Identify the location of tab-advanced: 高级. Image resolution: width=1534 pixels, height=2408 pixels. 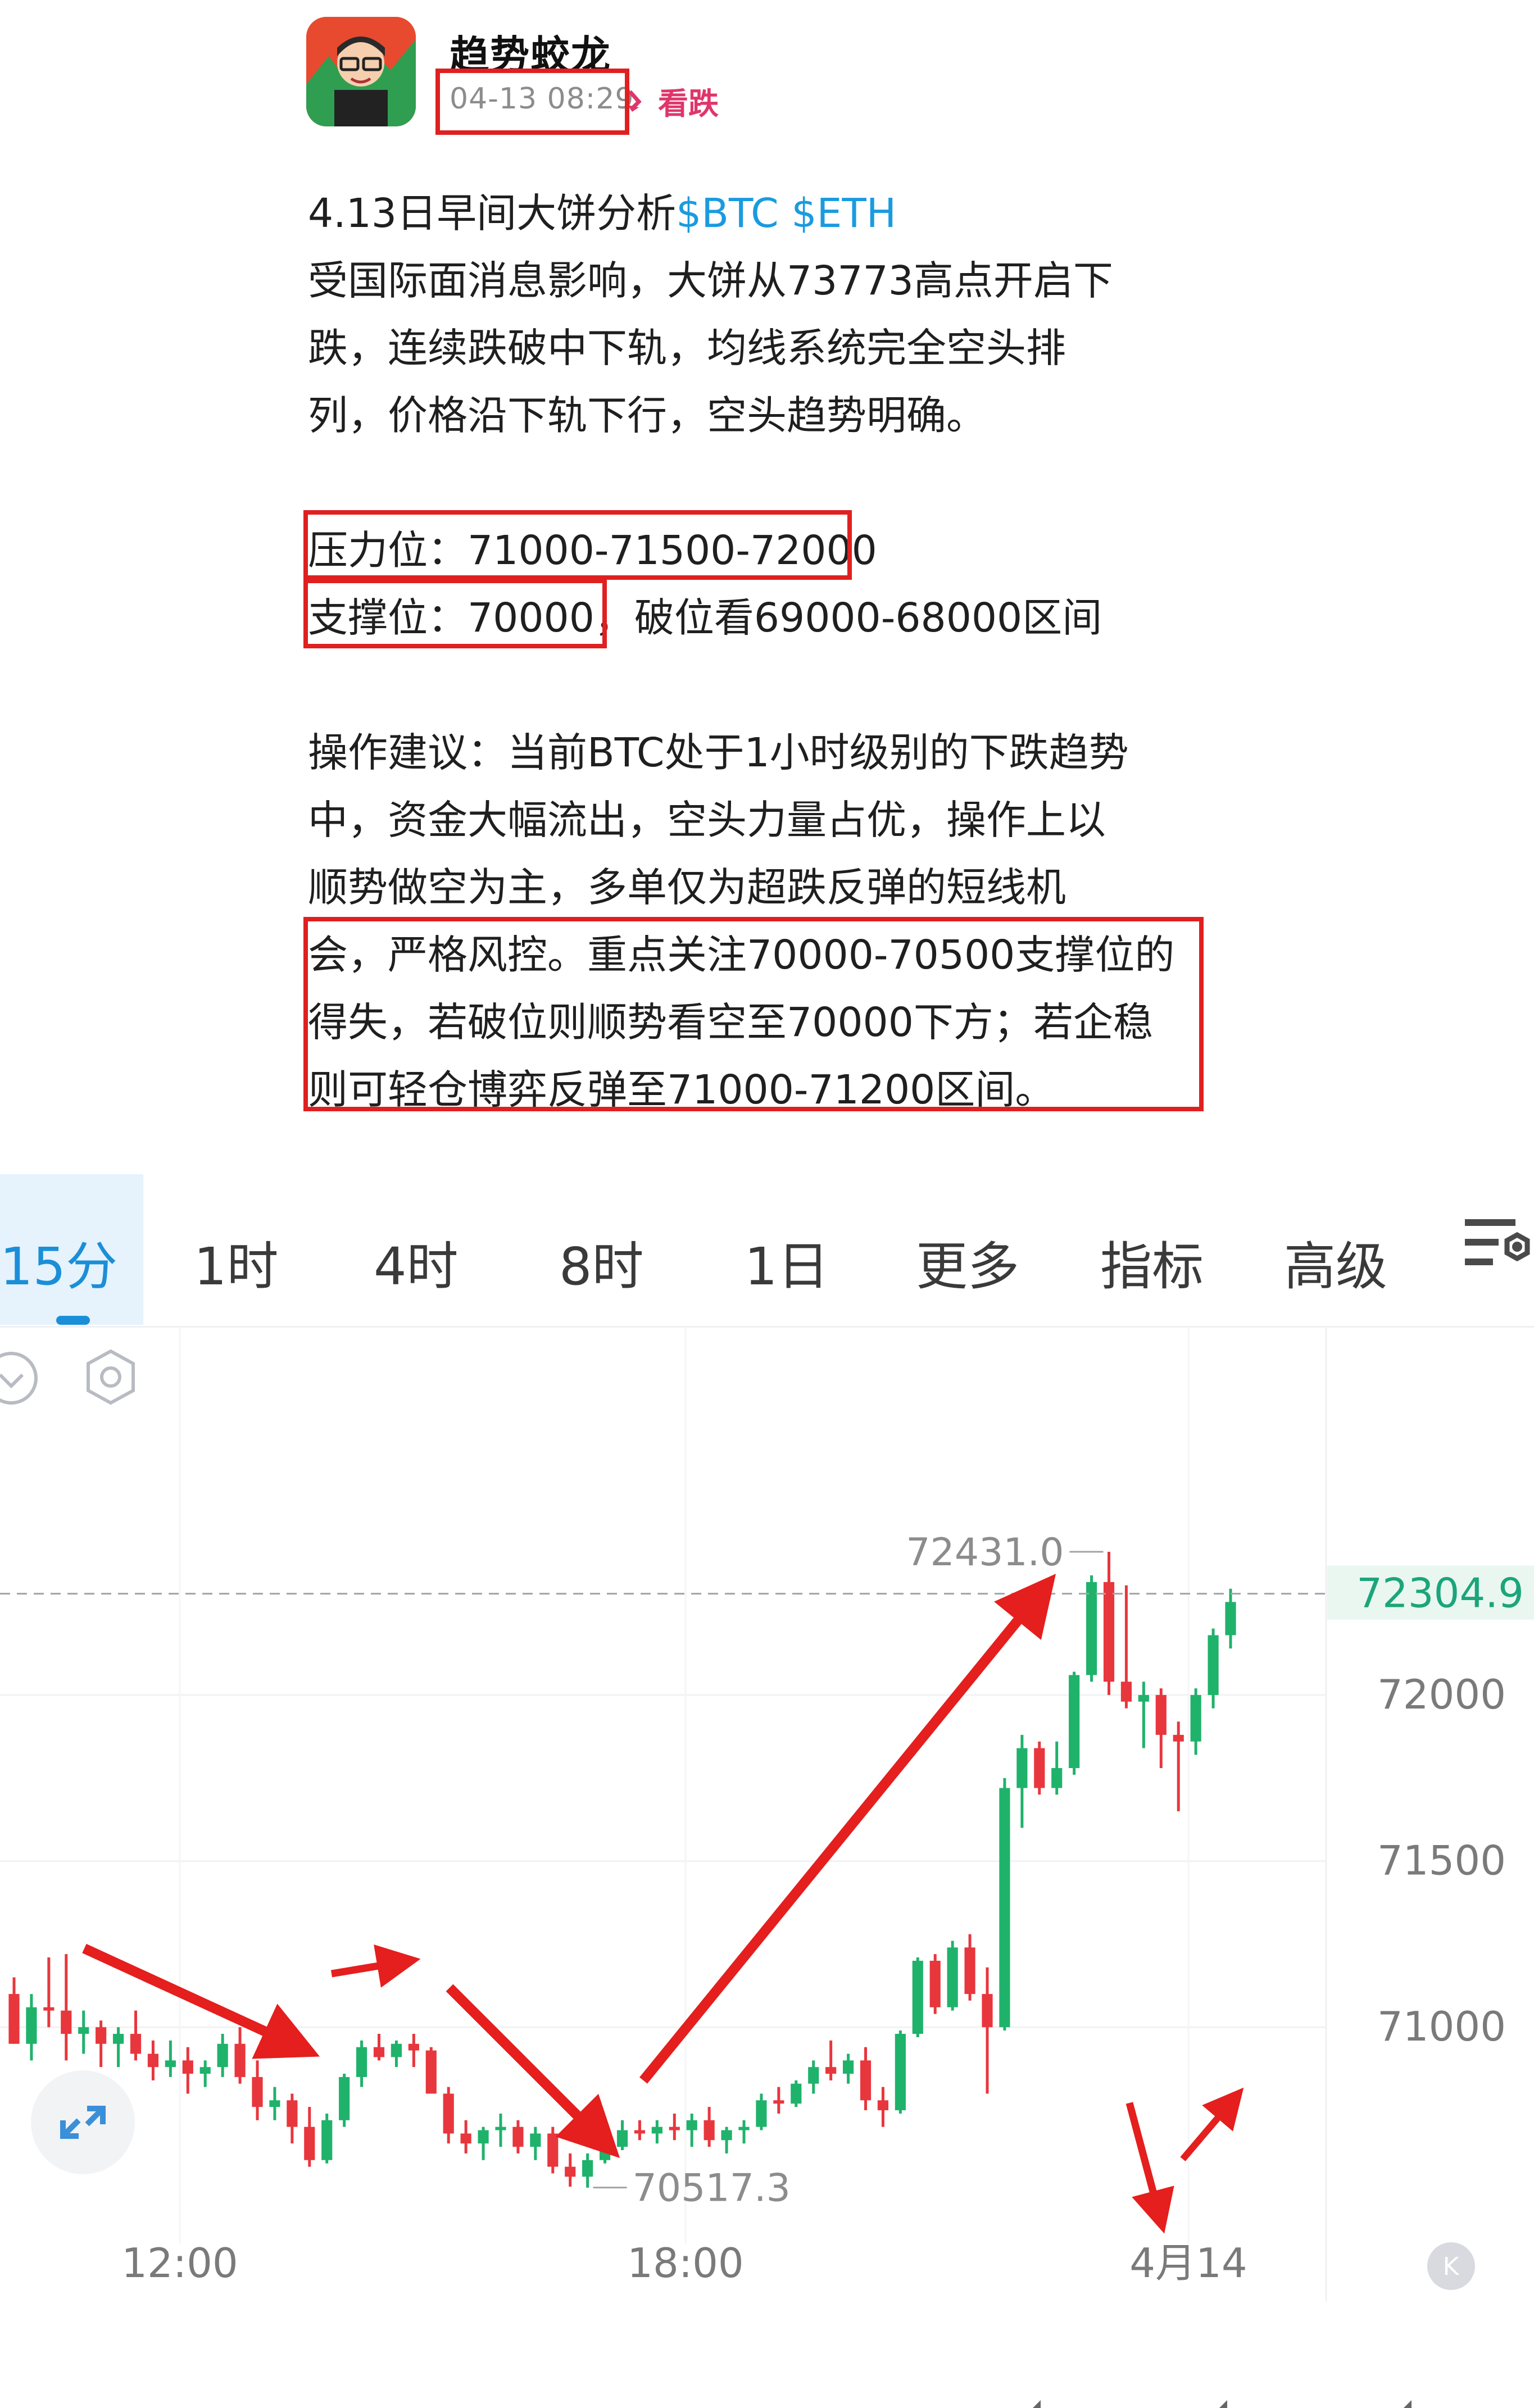
(1335, 1262).